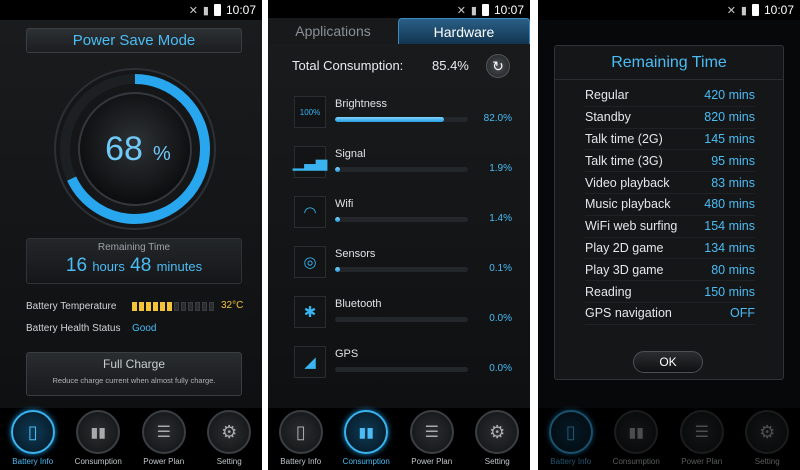 The height and width of the screenshot is (470, 800). Describe the element at coordinates (729, 291) in the screenshot. I see `activity-time: 150 mins` at that location.